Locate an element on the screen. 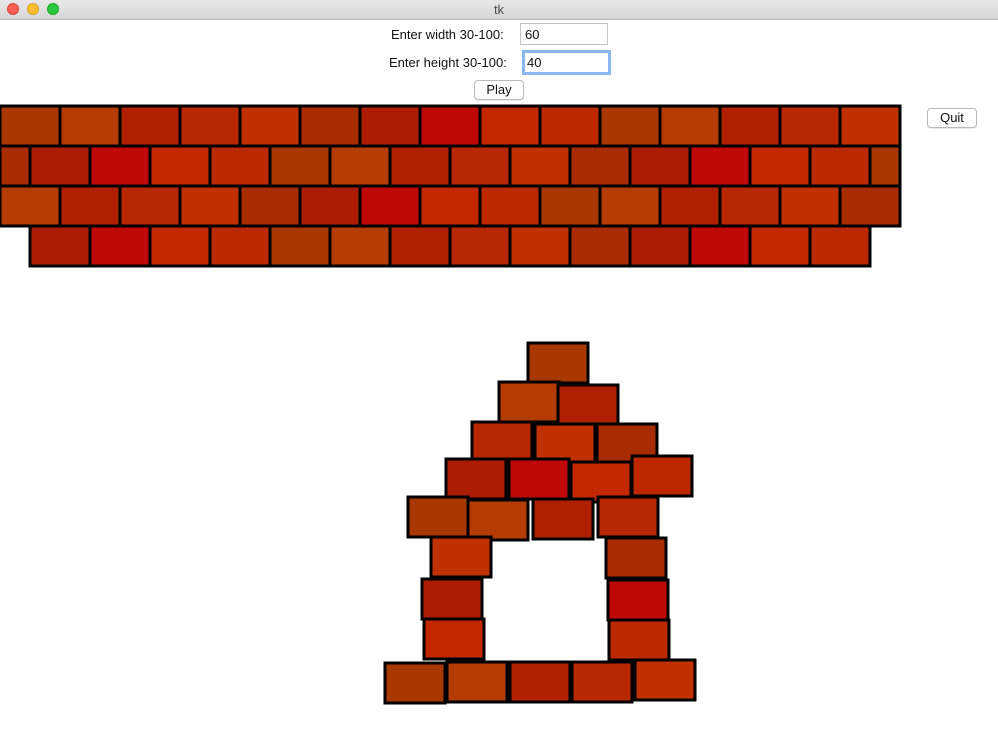 The image size is (998, 740). quit-button: Quit is located at coordinates (952, 118).